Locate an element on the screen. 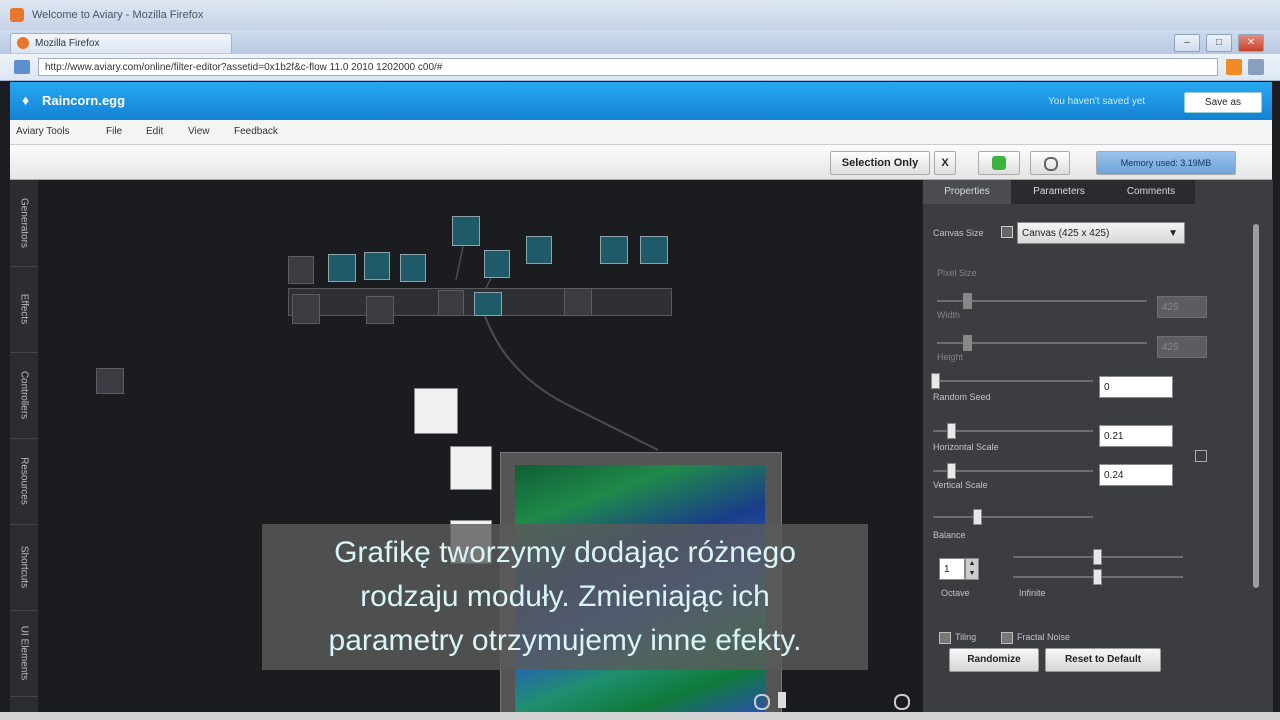  octave-stepper: ▲ ▼ is located at coordinates (972, 569).